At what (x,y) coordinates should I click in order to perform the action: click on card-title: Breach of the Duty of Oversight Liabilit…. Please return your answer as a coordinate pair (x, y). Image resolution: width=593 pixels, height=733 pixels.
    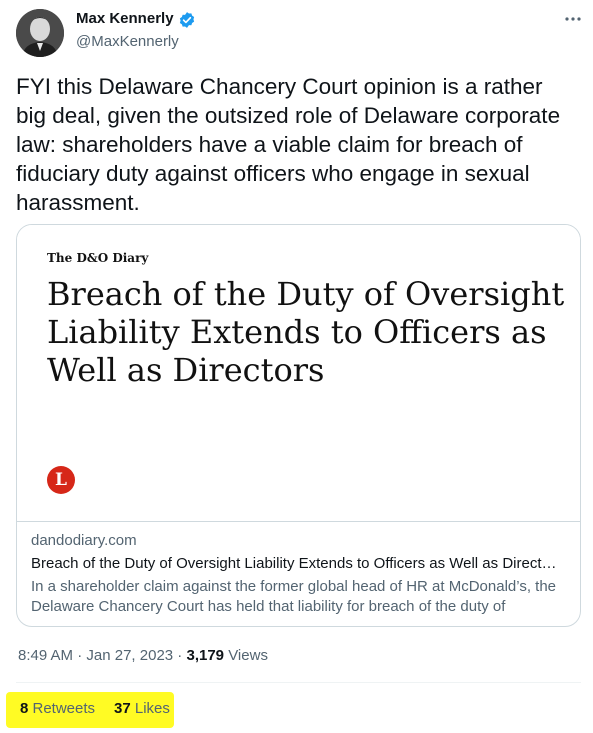
    Looking at the image, I should click on (294, 563).